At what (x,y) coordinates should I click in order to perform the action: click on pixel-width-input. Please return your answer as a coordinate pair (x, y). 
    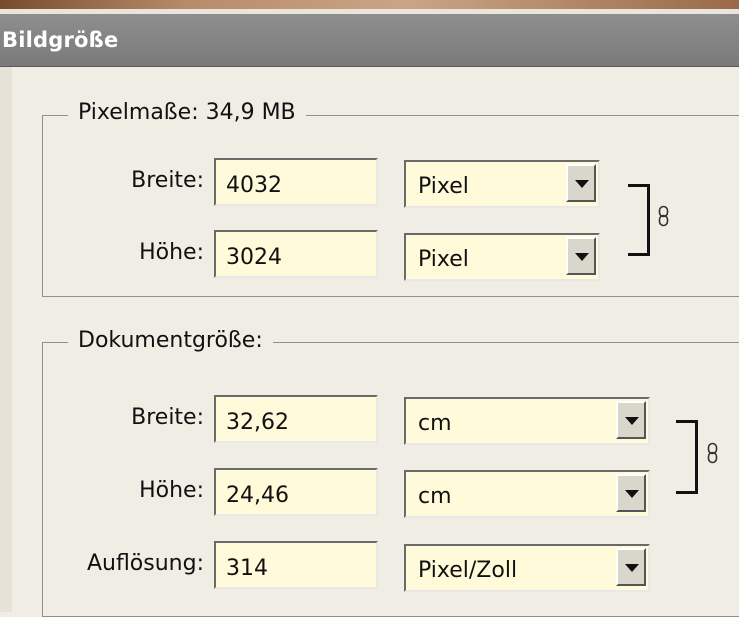
    Looking at the image, I should click on (296, 182).